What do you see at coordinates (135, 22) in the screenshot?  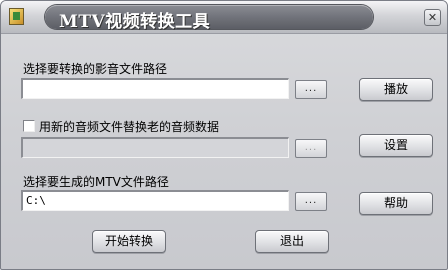 I see `window-title: MTV视频转换工具` at bounding box center [135, 22].